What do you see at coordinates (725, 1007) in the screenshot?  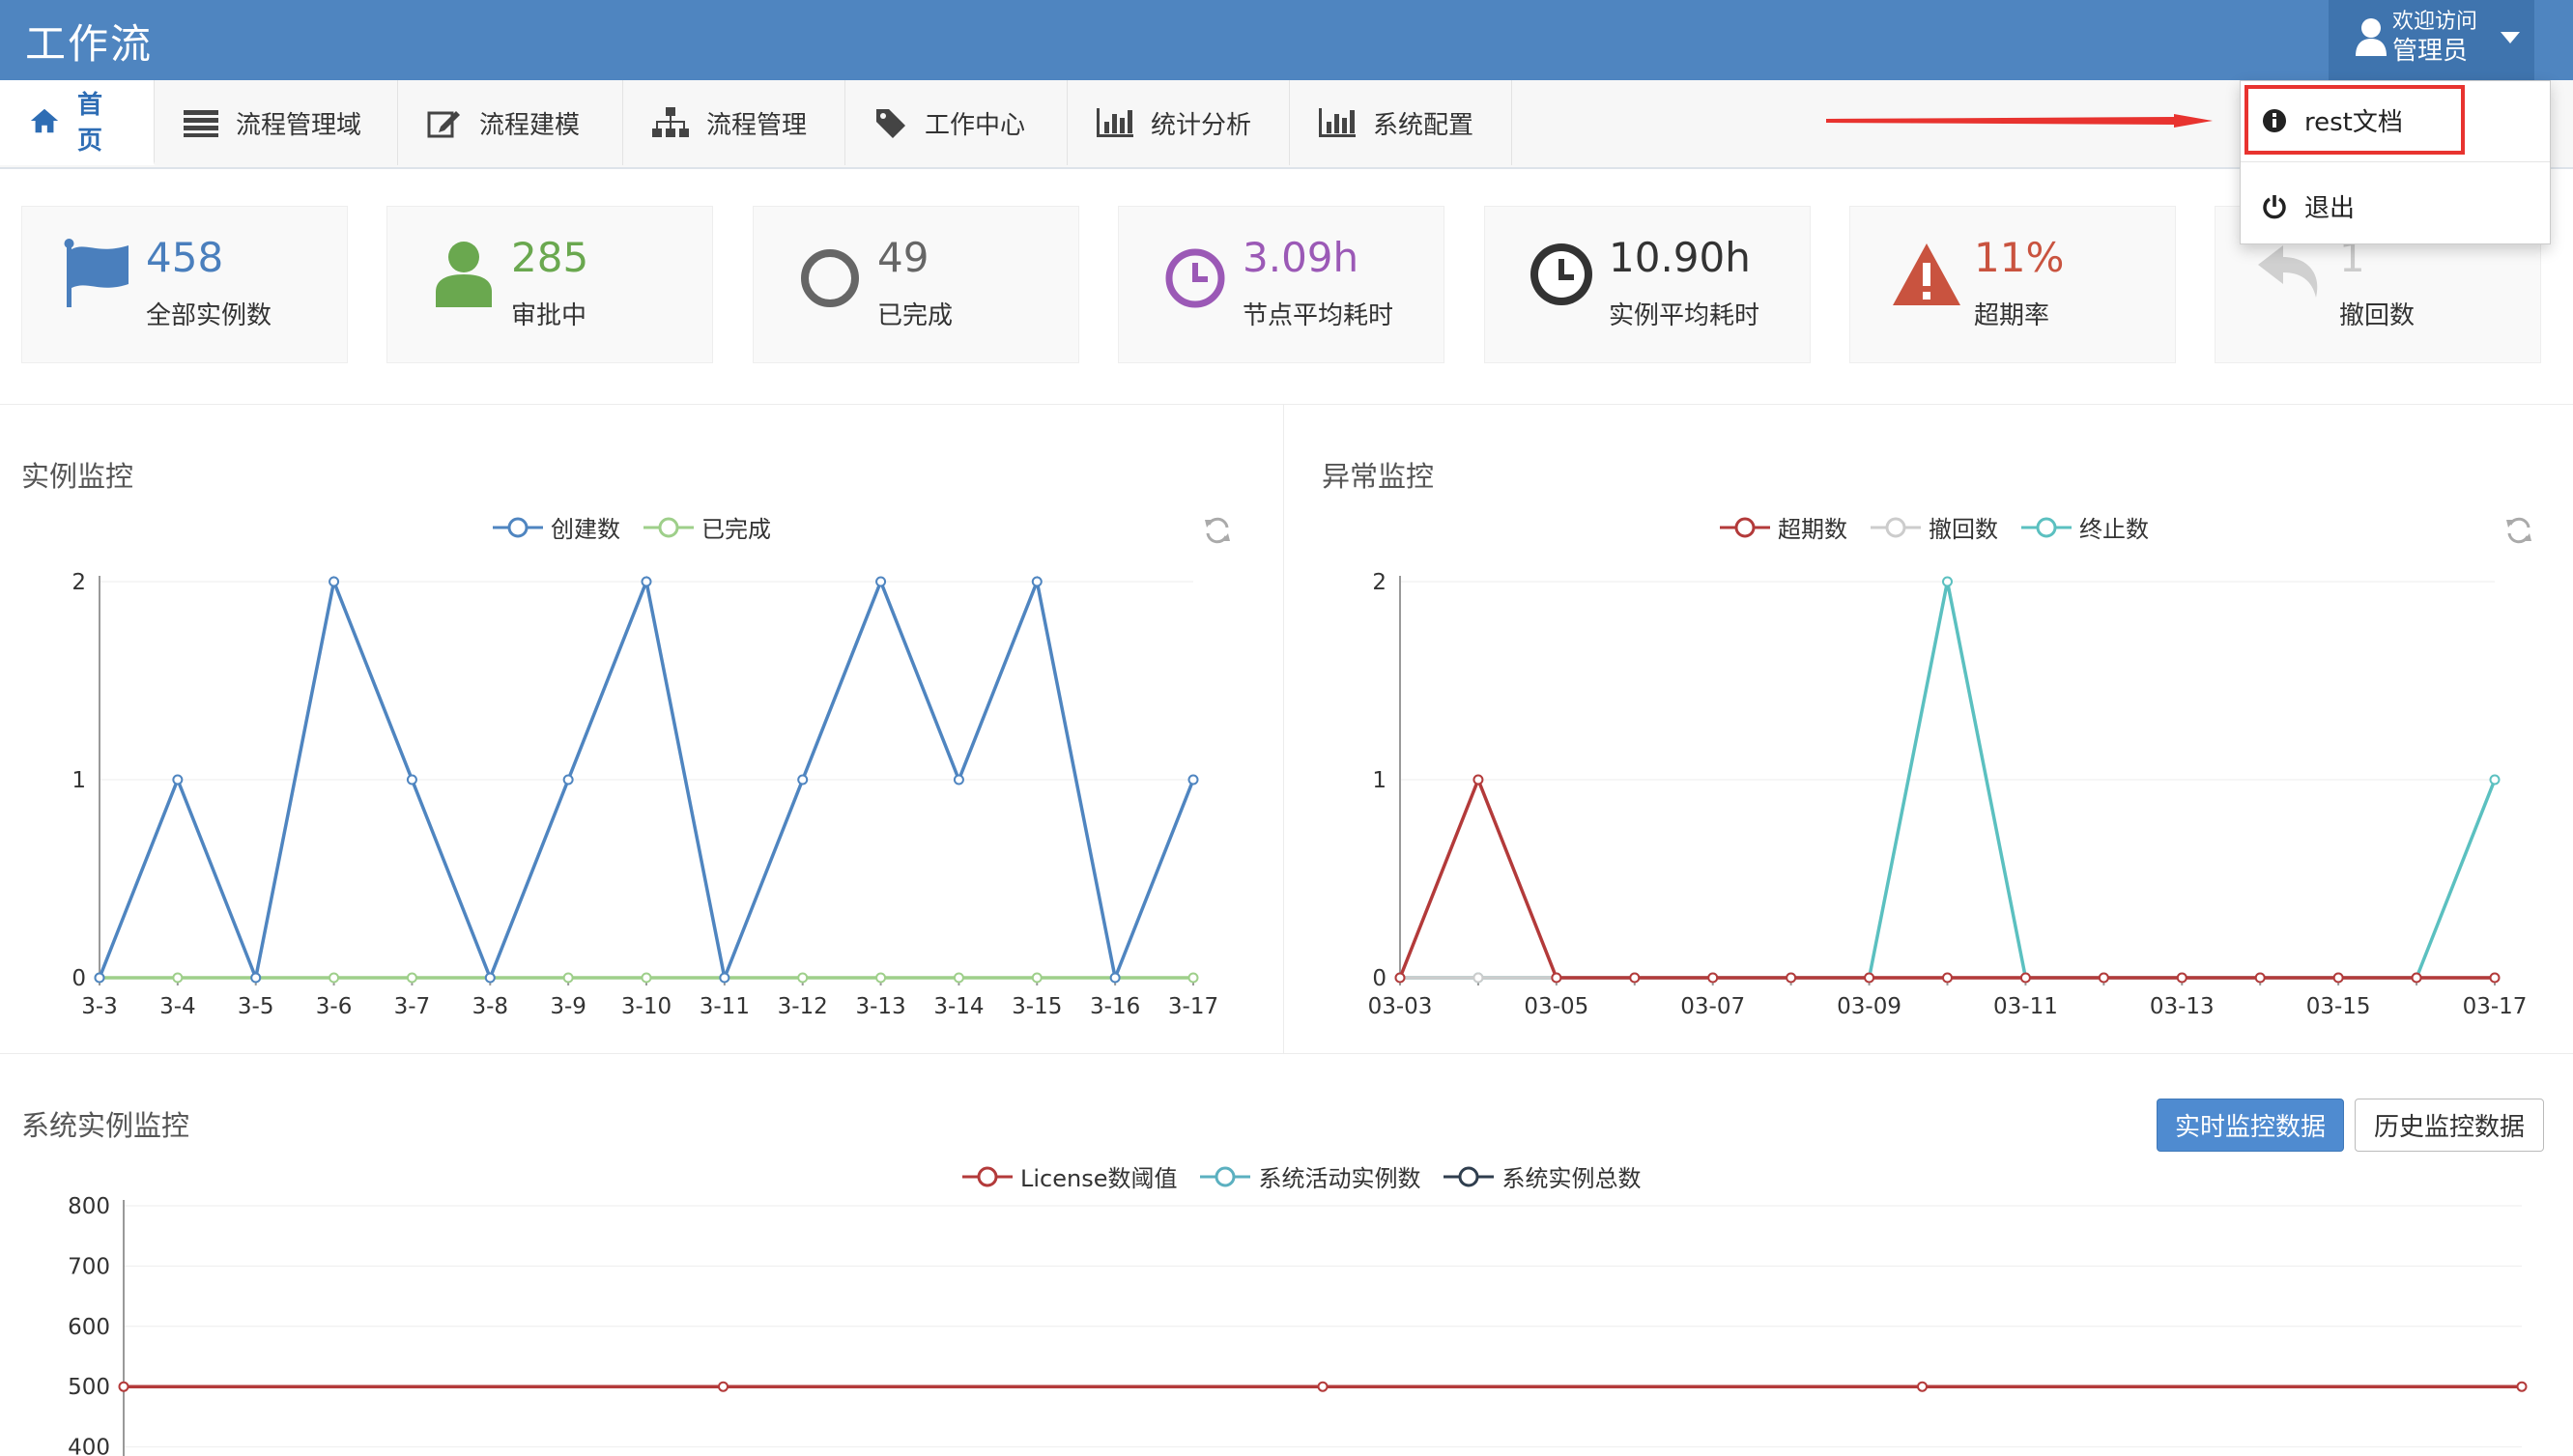 I see `x-tick-label: 3-11` at bounding box center [725, 1007].